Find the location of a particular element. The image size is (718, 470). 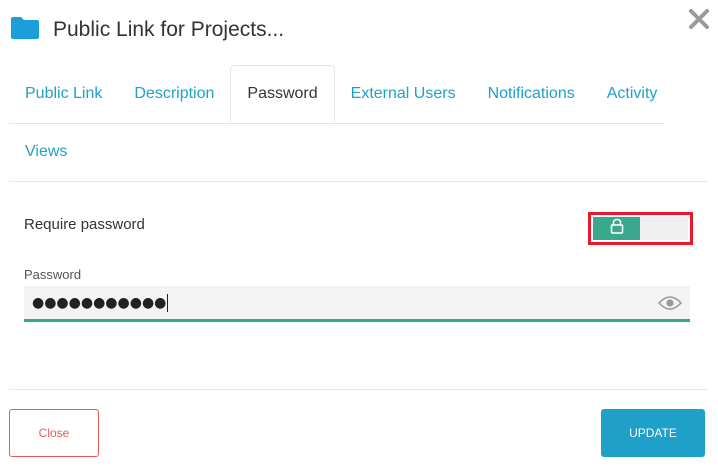

tab-views: Views is located at coordinates (46, 152).